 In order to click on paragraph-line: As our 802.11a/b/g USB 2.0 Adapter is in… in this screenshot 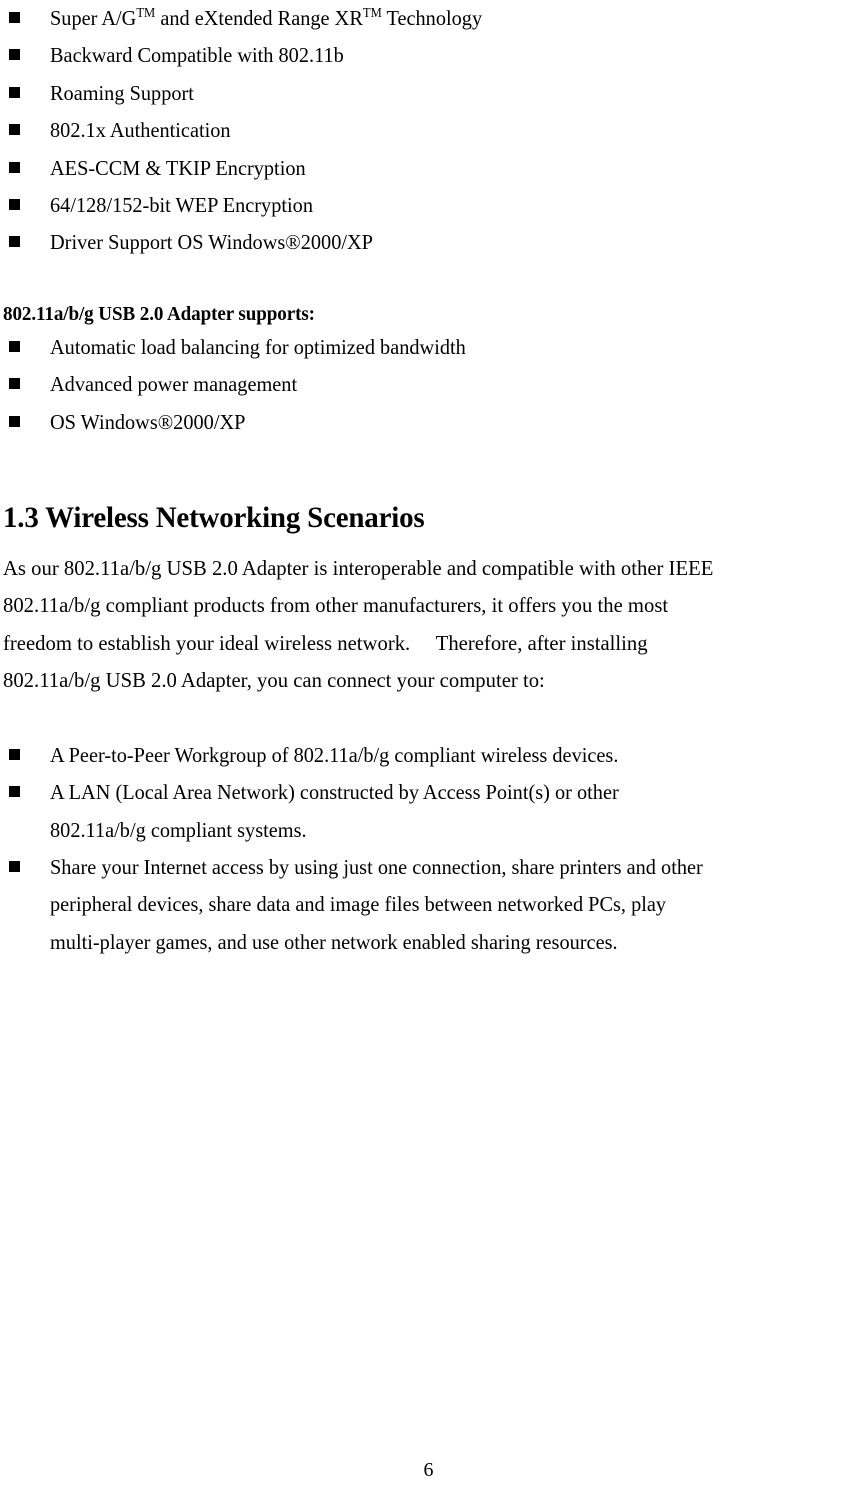, I will do `click(358, 568)`.